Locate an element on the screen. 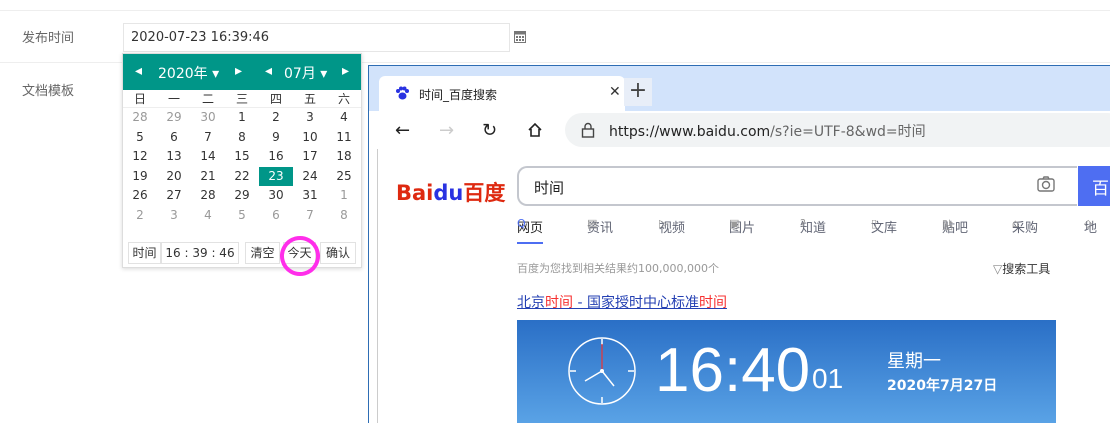 This screenshot has width=1110, height=423. weekday-label: 二 is located at coordinates (207, 99).